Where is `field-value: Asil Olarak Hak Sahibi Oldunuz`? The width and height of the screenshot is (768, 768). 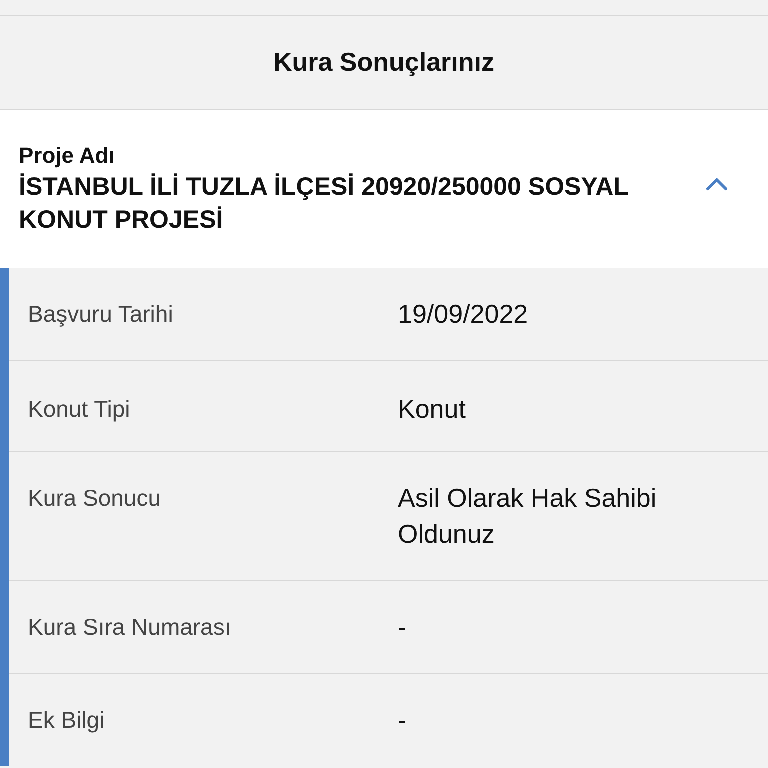 field-value: Asil Olarak Hak Sahibi Oldunuz is located at coordinates (528, 516).